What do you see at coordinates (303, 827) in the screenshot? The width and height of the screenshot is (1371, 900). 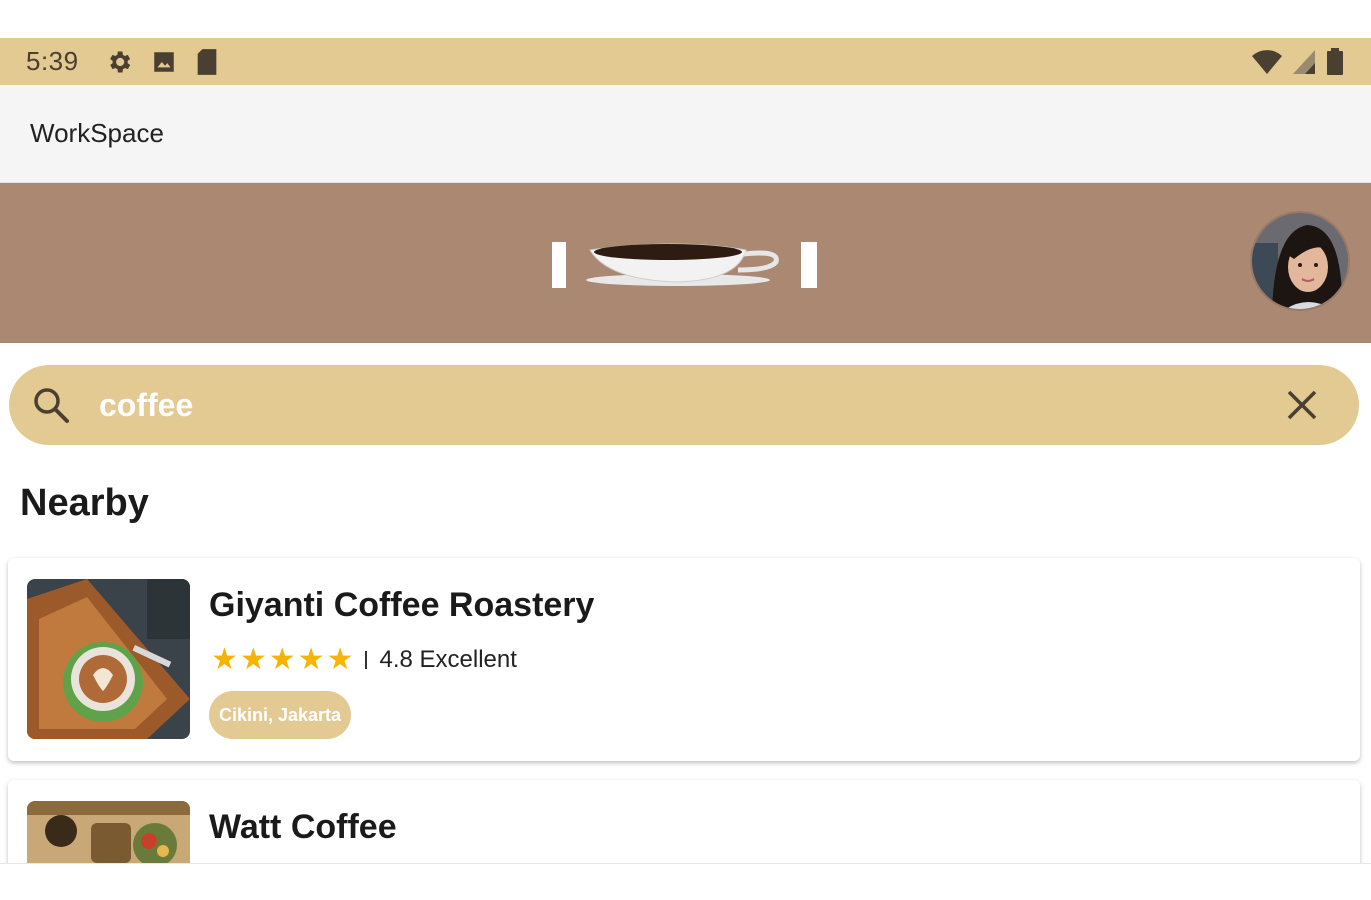 I see `place-name: Watt Coffee` at bounding box center [303, 827].